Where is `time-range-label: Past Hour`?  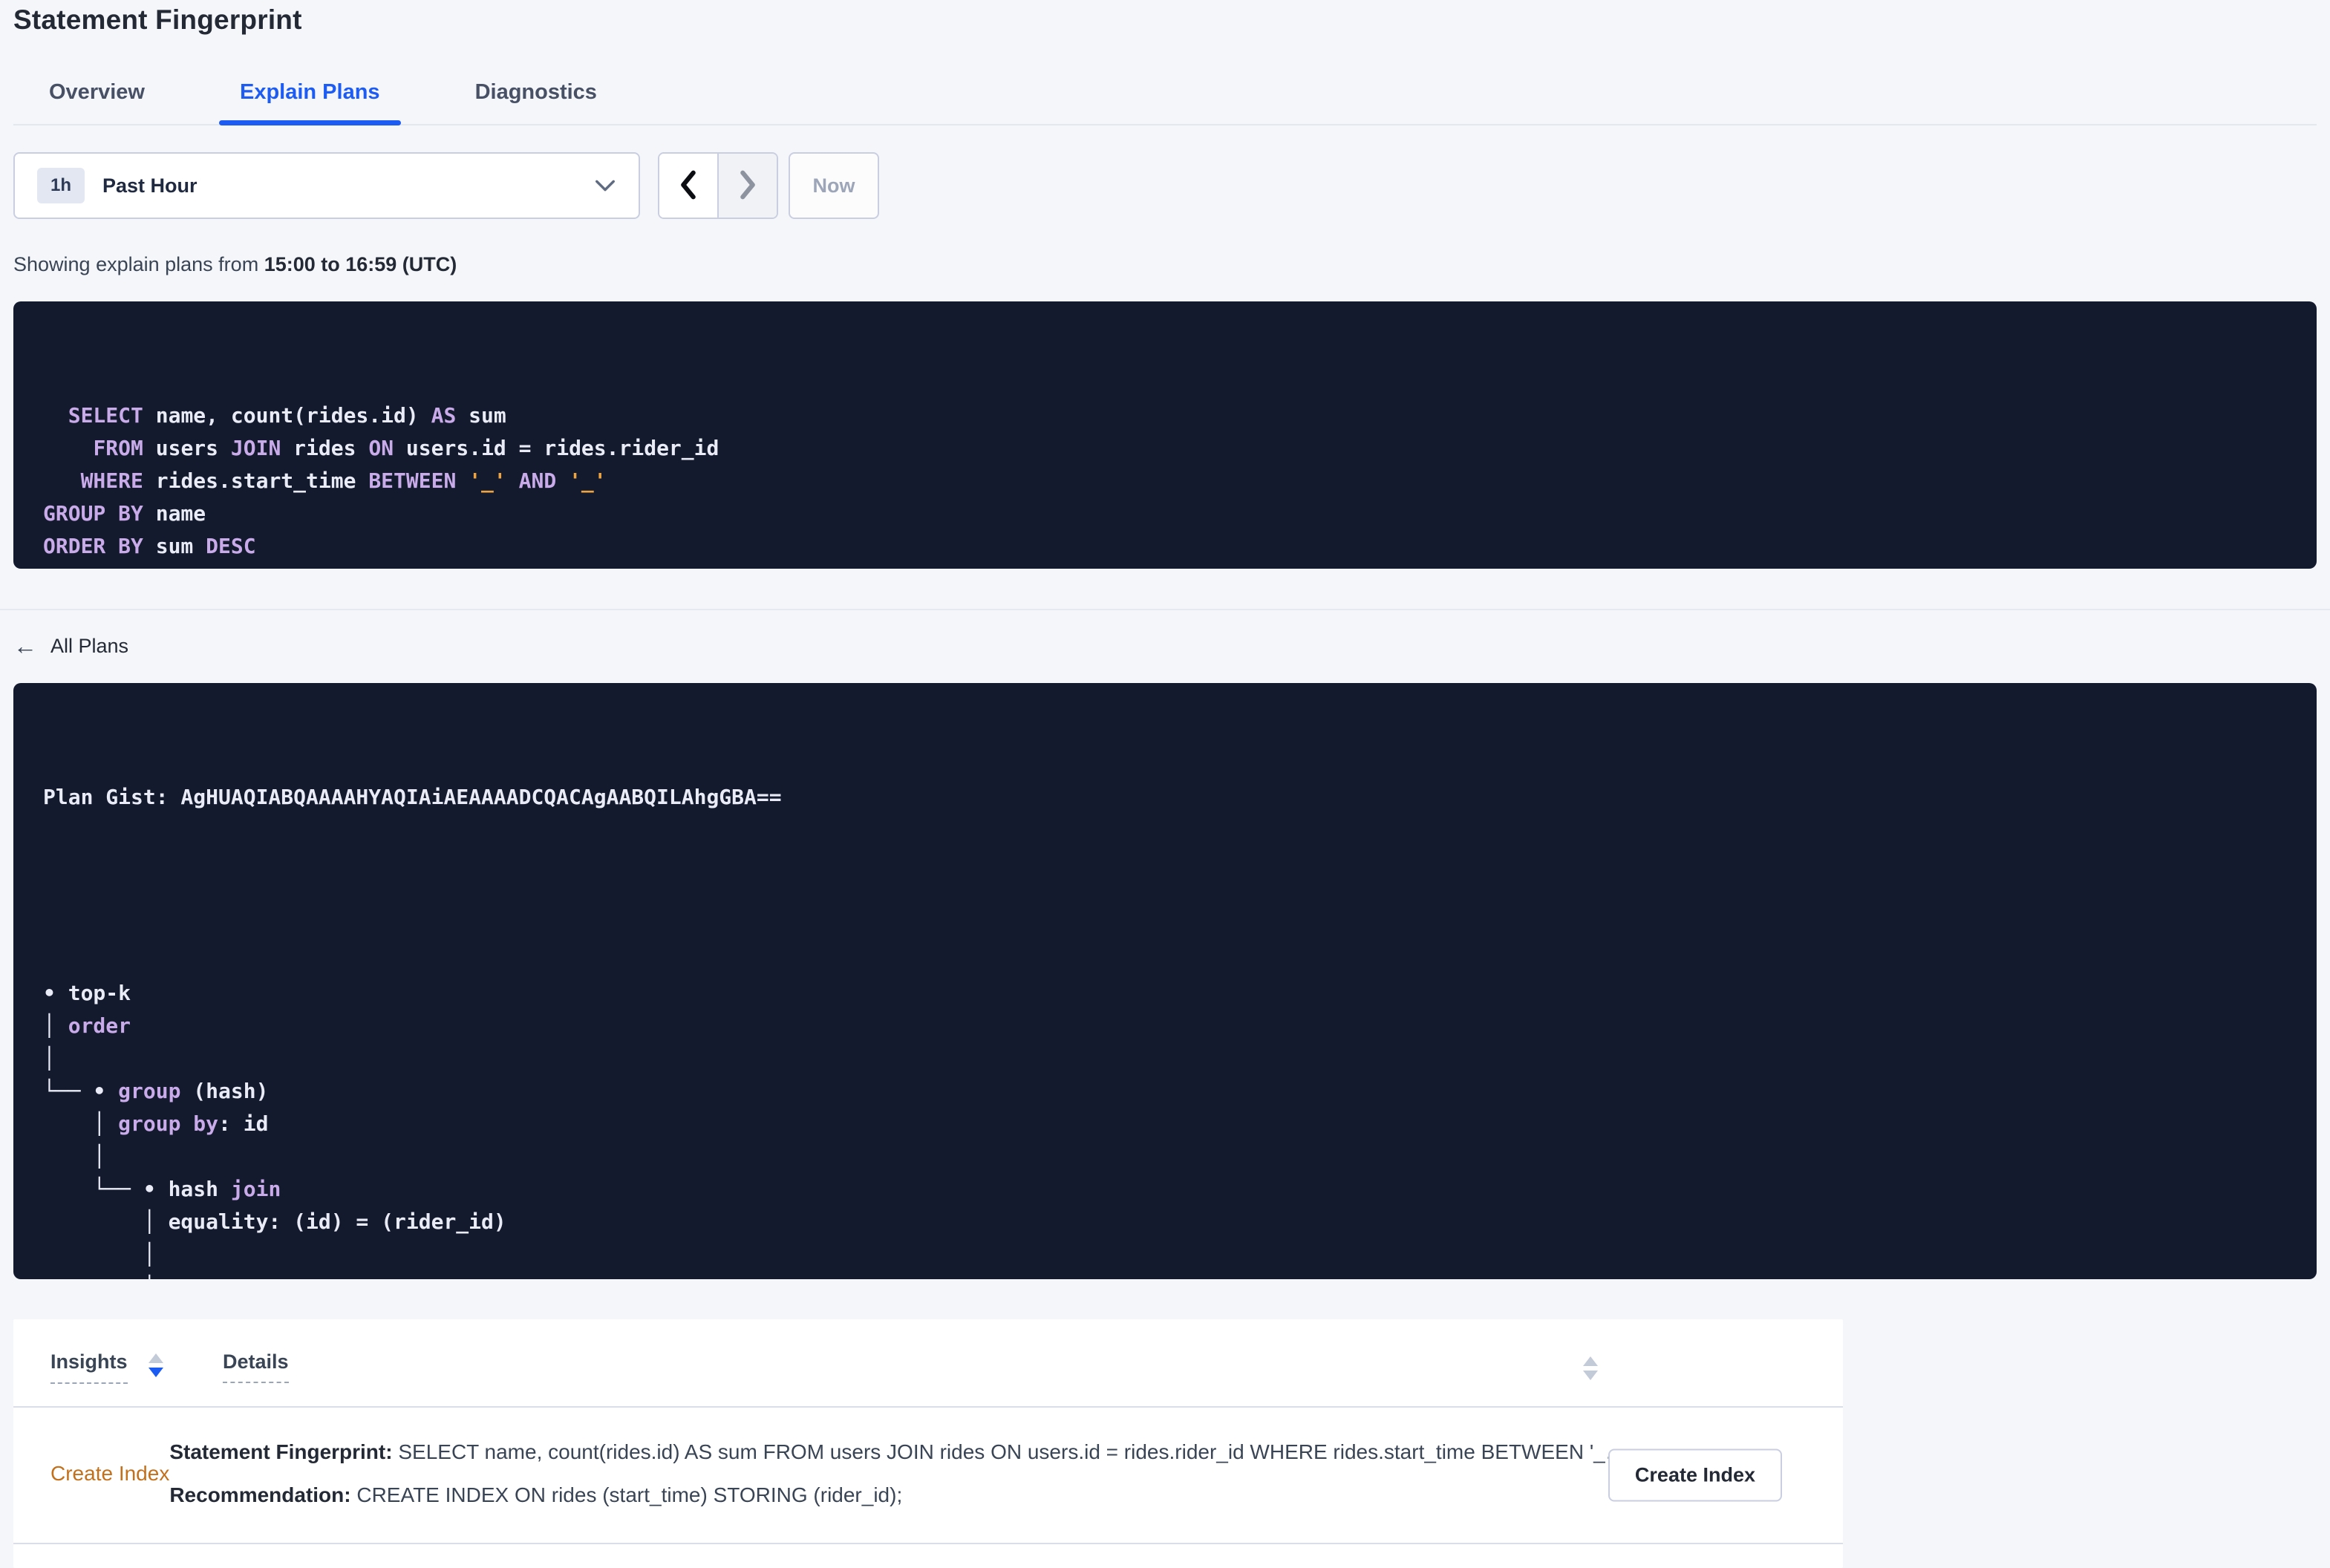 time-range-label: Past Hour is located at coordinates (150, 185).